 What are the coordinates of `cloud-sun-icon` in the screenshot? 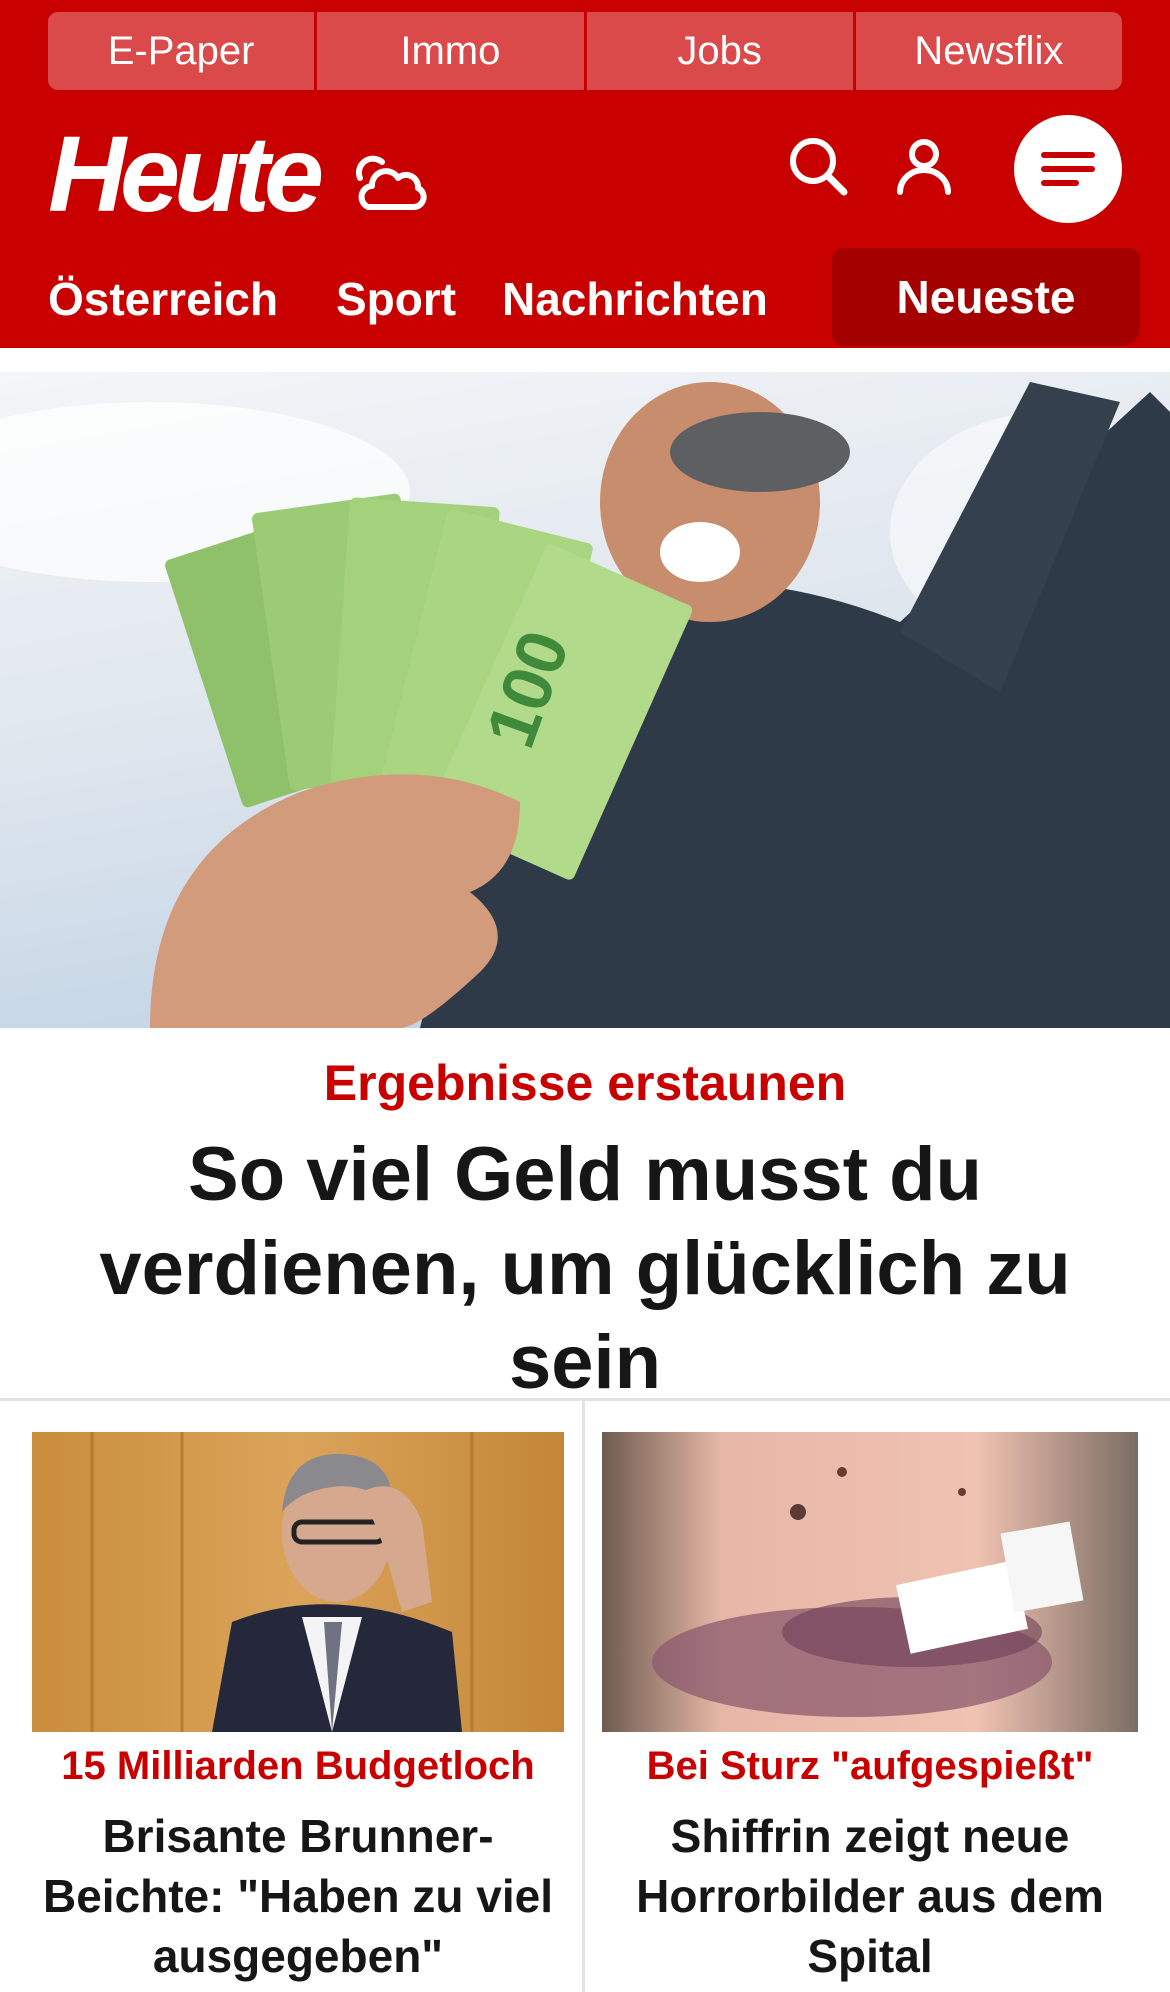 It's located at (387, 181).